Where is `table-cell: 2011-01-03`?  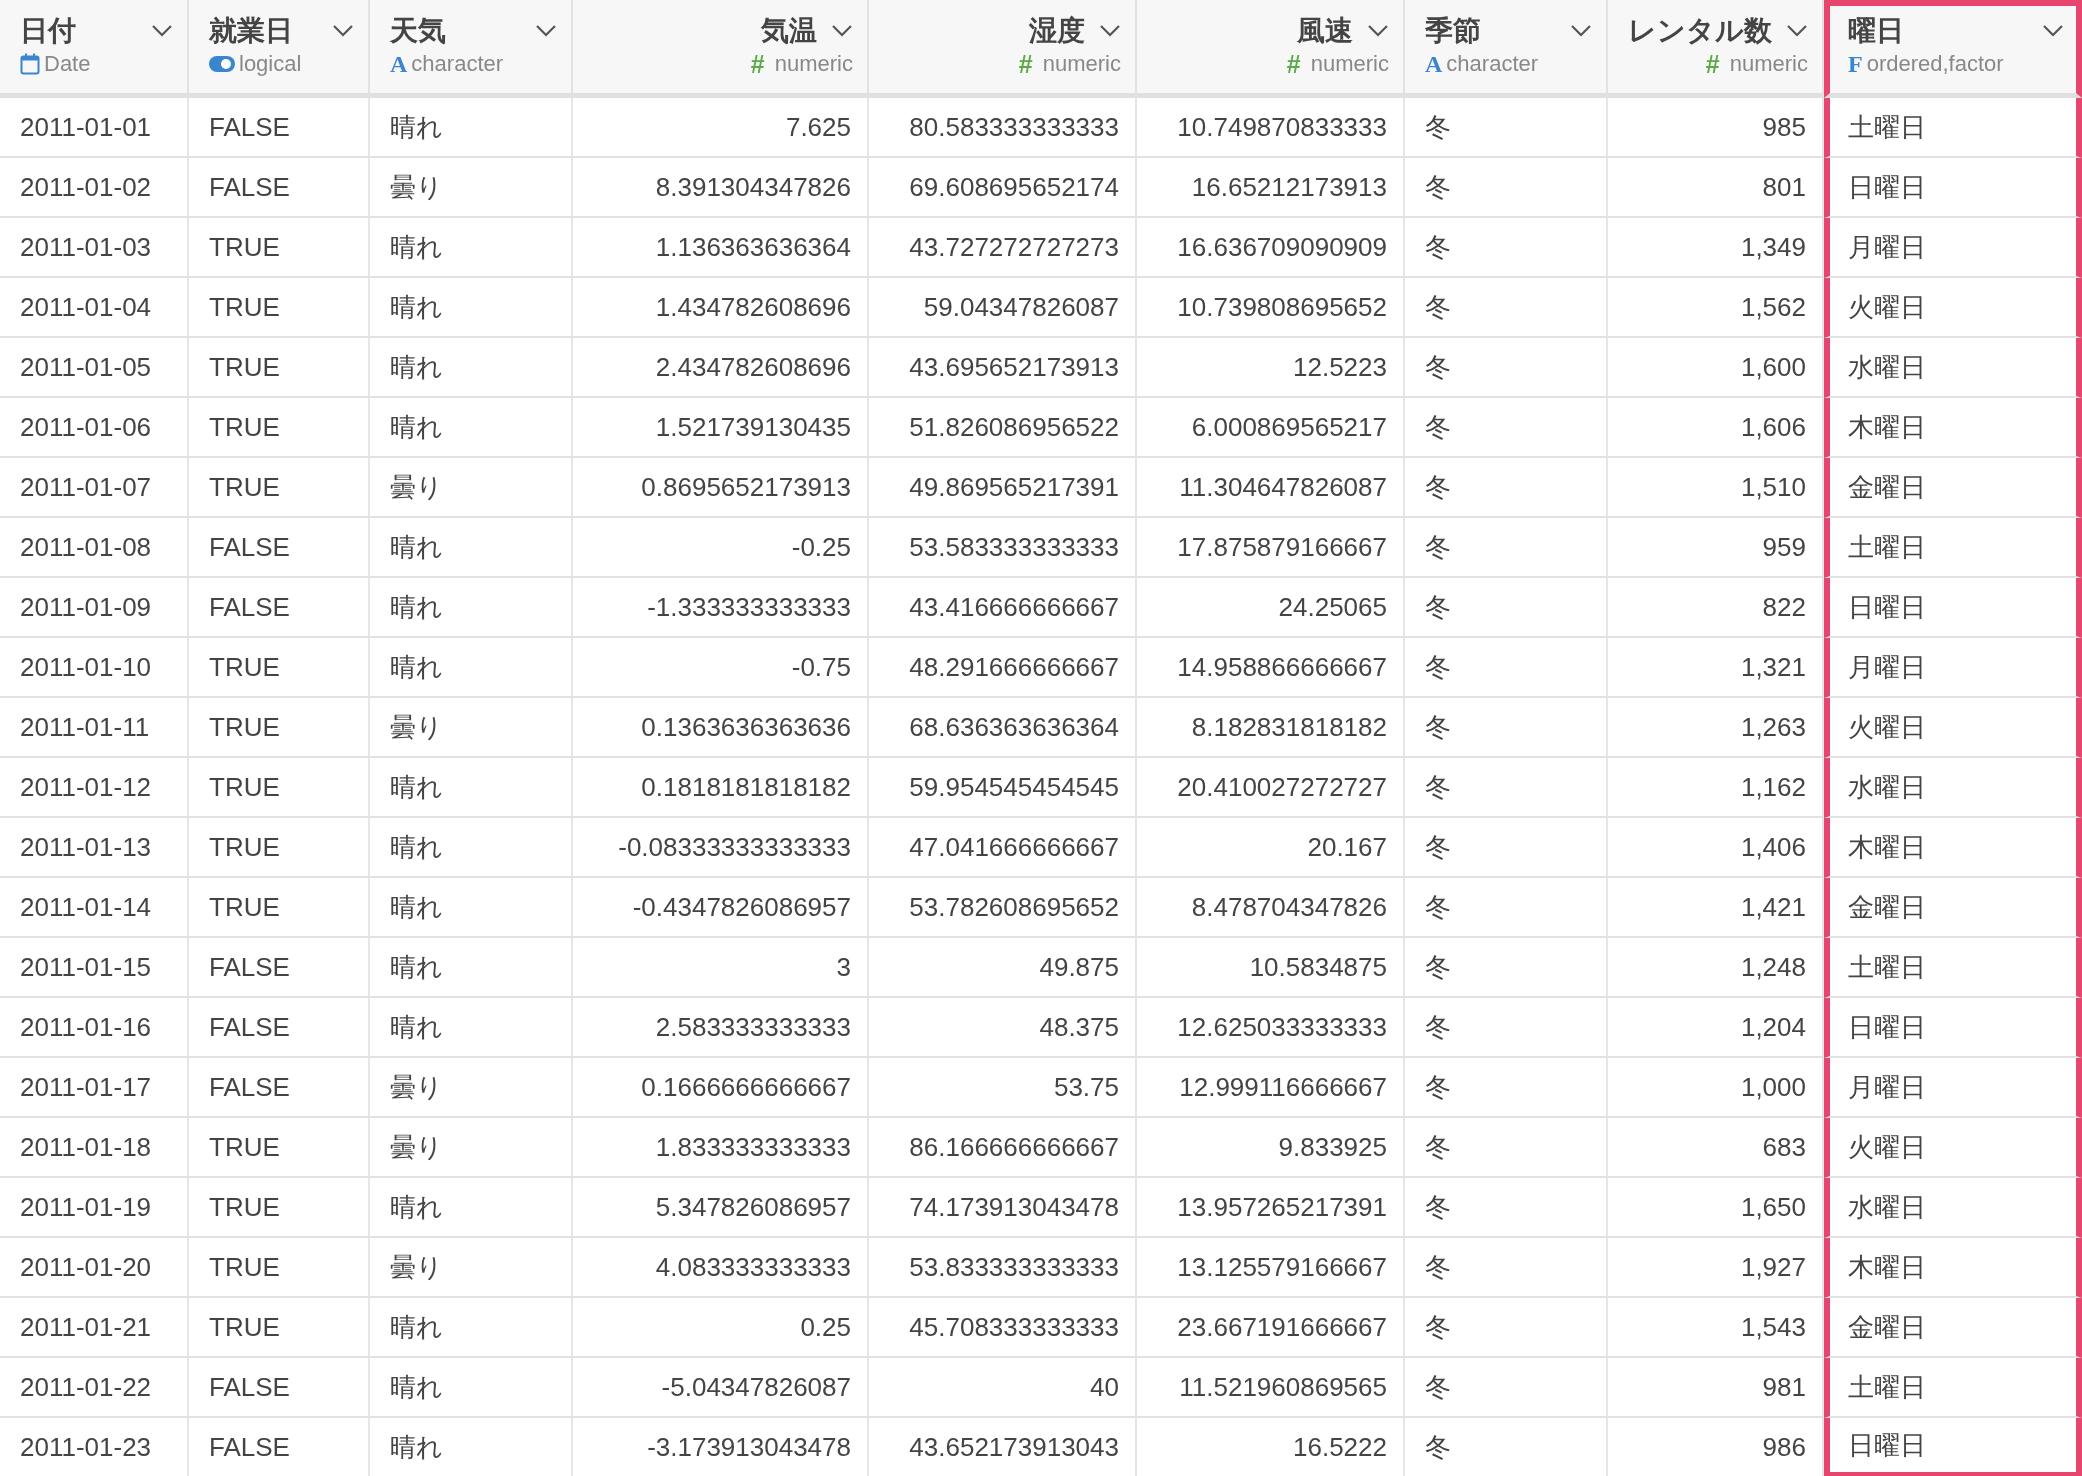 table-cell: 2011-01-03 is located at coordinates (94, 248).